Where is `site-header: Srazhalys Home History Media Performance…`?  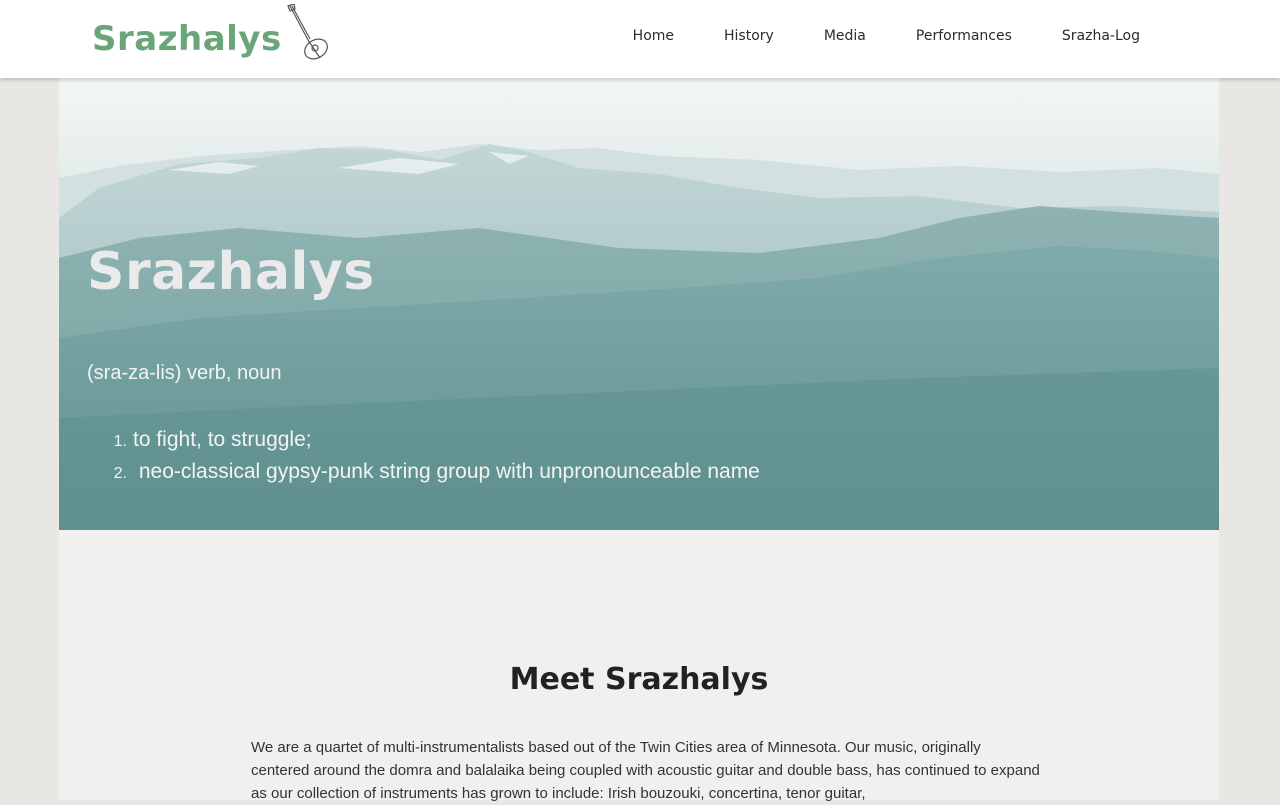 site-header: Srazhalys Home History Media Performance… is located at coordinates (640, 39).